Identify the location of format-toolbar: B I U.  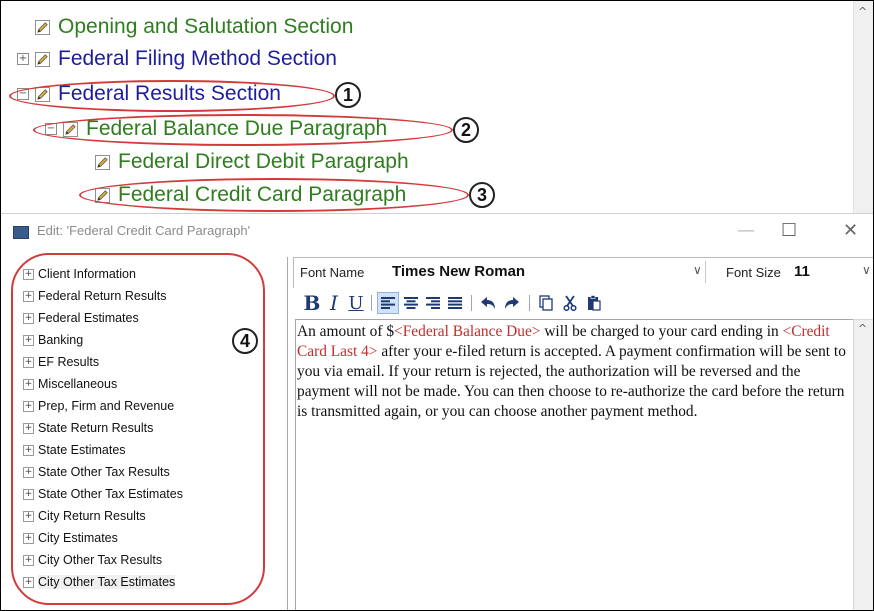
(583, 303).